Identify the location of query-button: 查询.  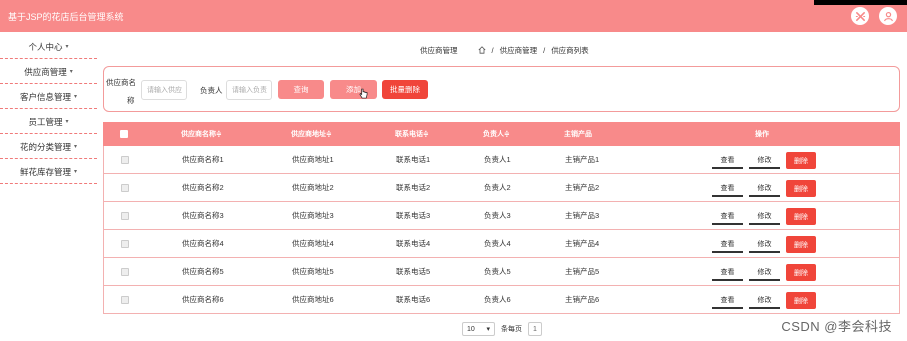
(301, 89).